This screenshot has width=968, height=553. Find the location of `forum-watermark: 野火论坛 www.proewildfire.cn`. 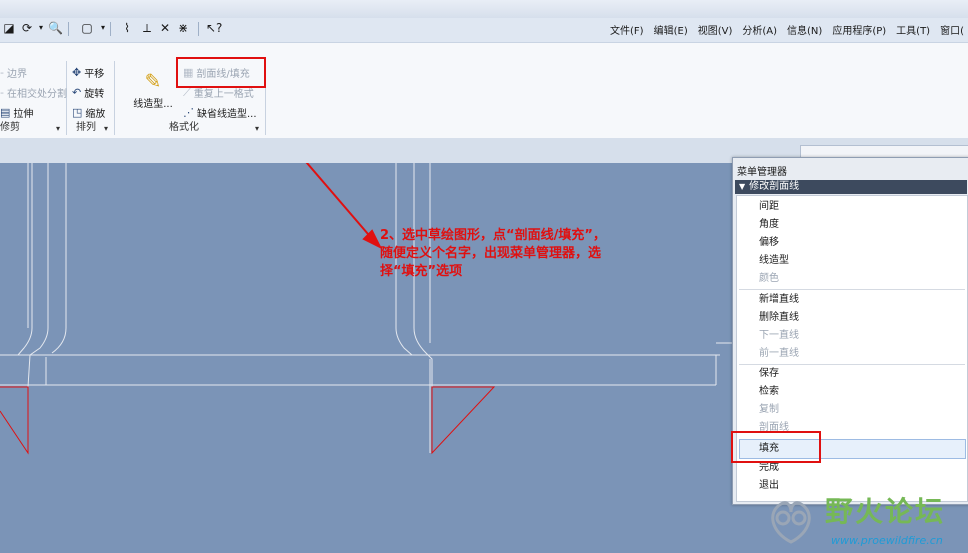

forum-watermark: 野火论坛 www.proewildfire.cn is located at coordinates (861, 520).